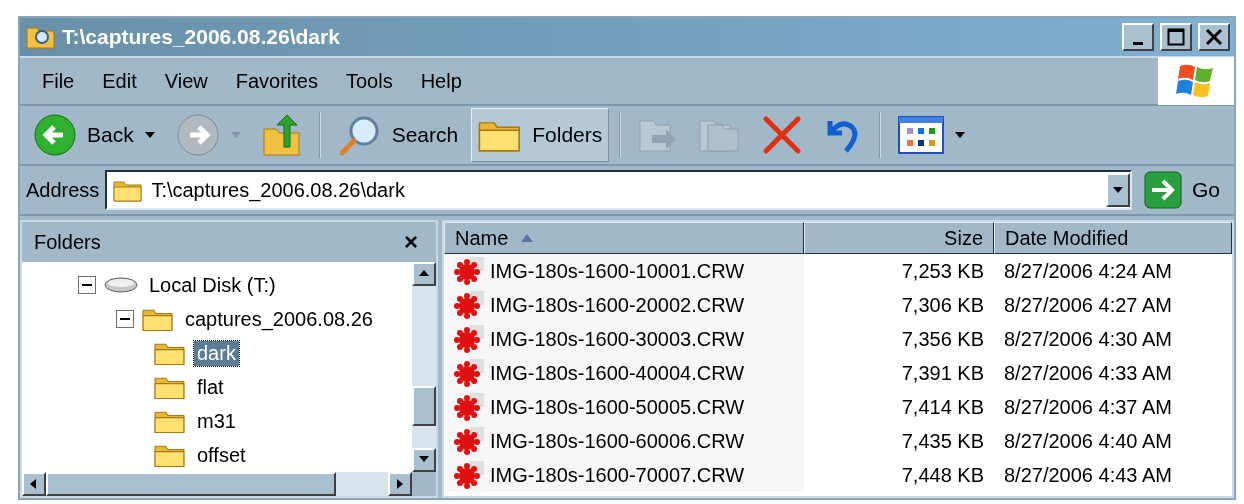 Image resolution: width=1244 pixels, height=504 pixels. What do you see at coordinates (540, 135) in the screenshot?
I see `folders-button: Folders` at bounding box center [540, 135].